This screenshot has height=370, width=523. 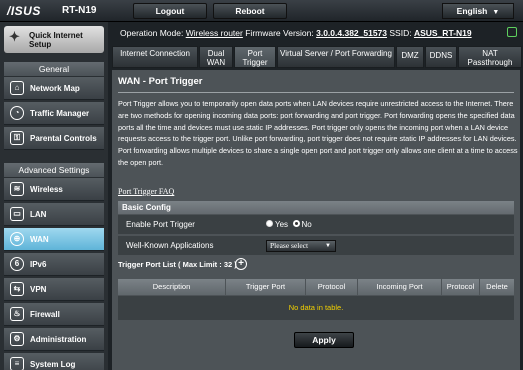 I want to click on tab-dual-wan: Dual WAN, so click(x=216, y=57).